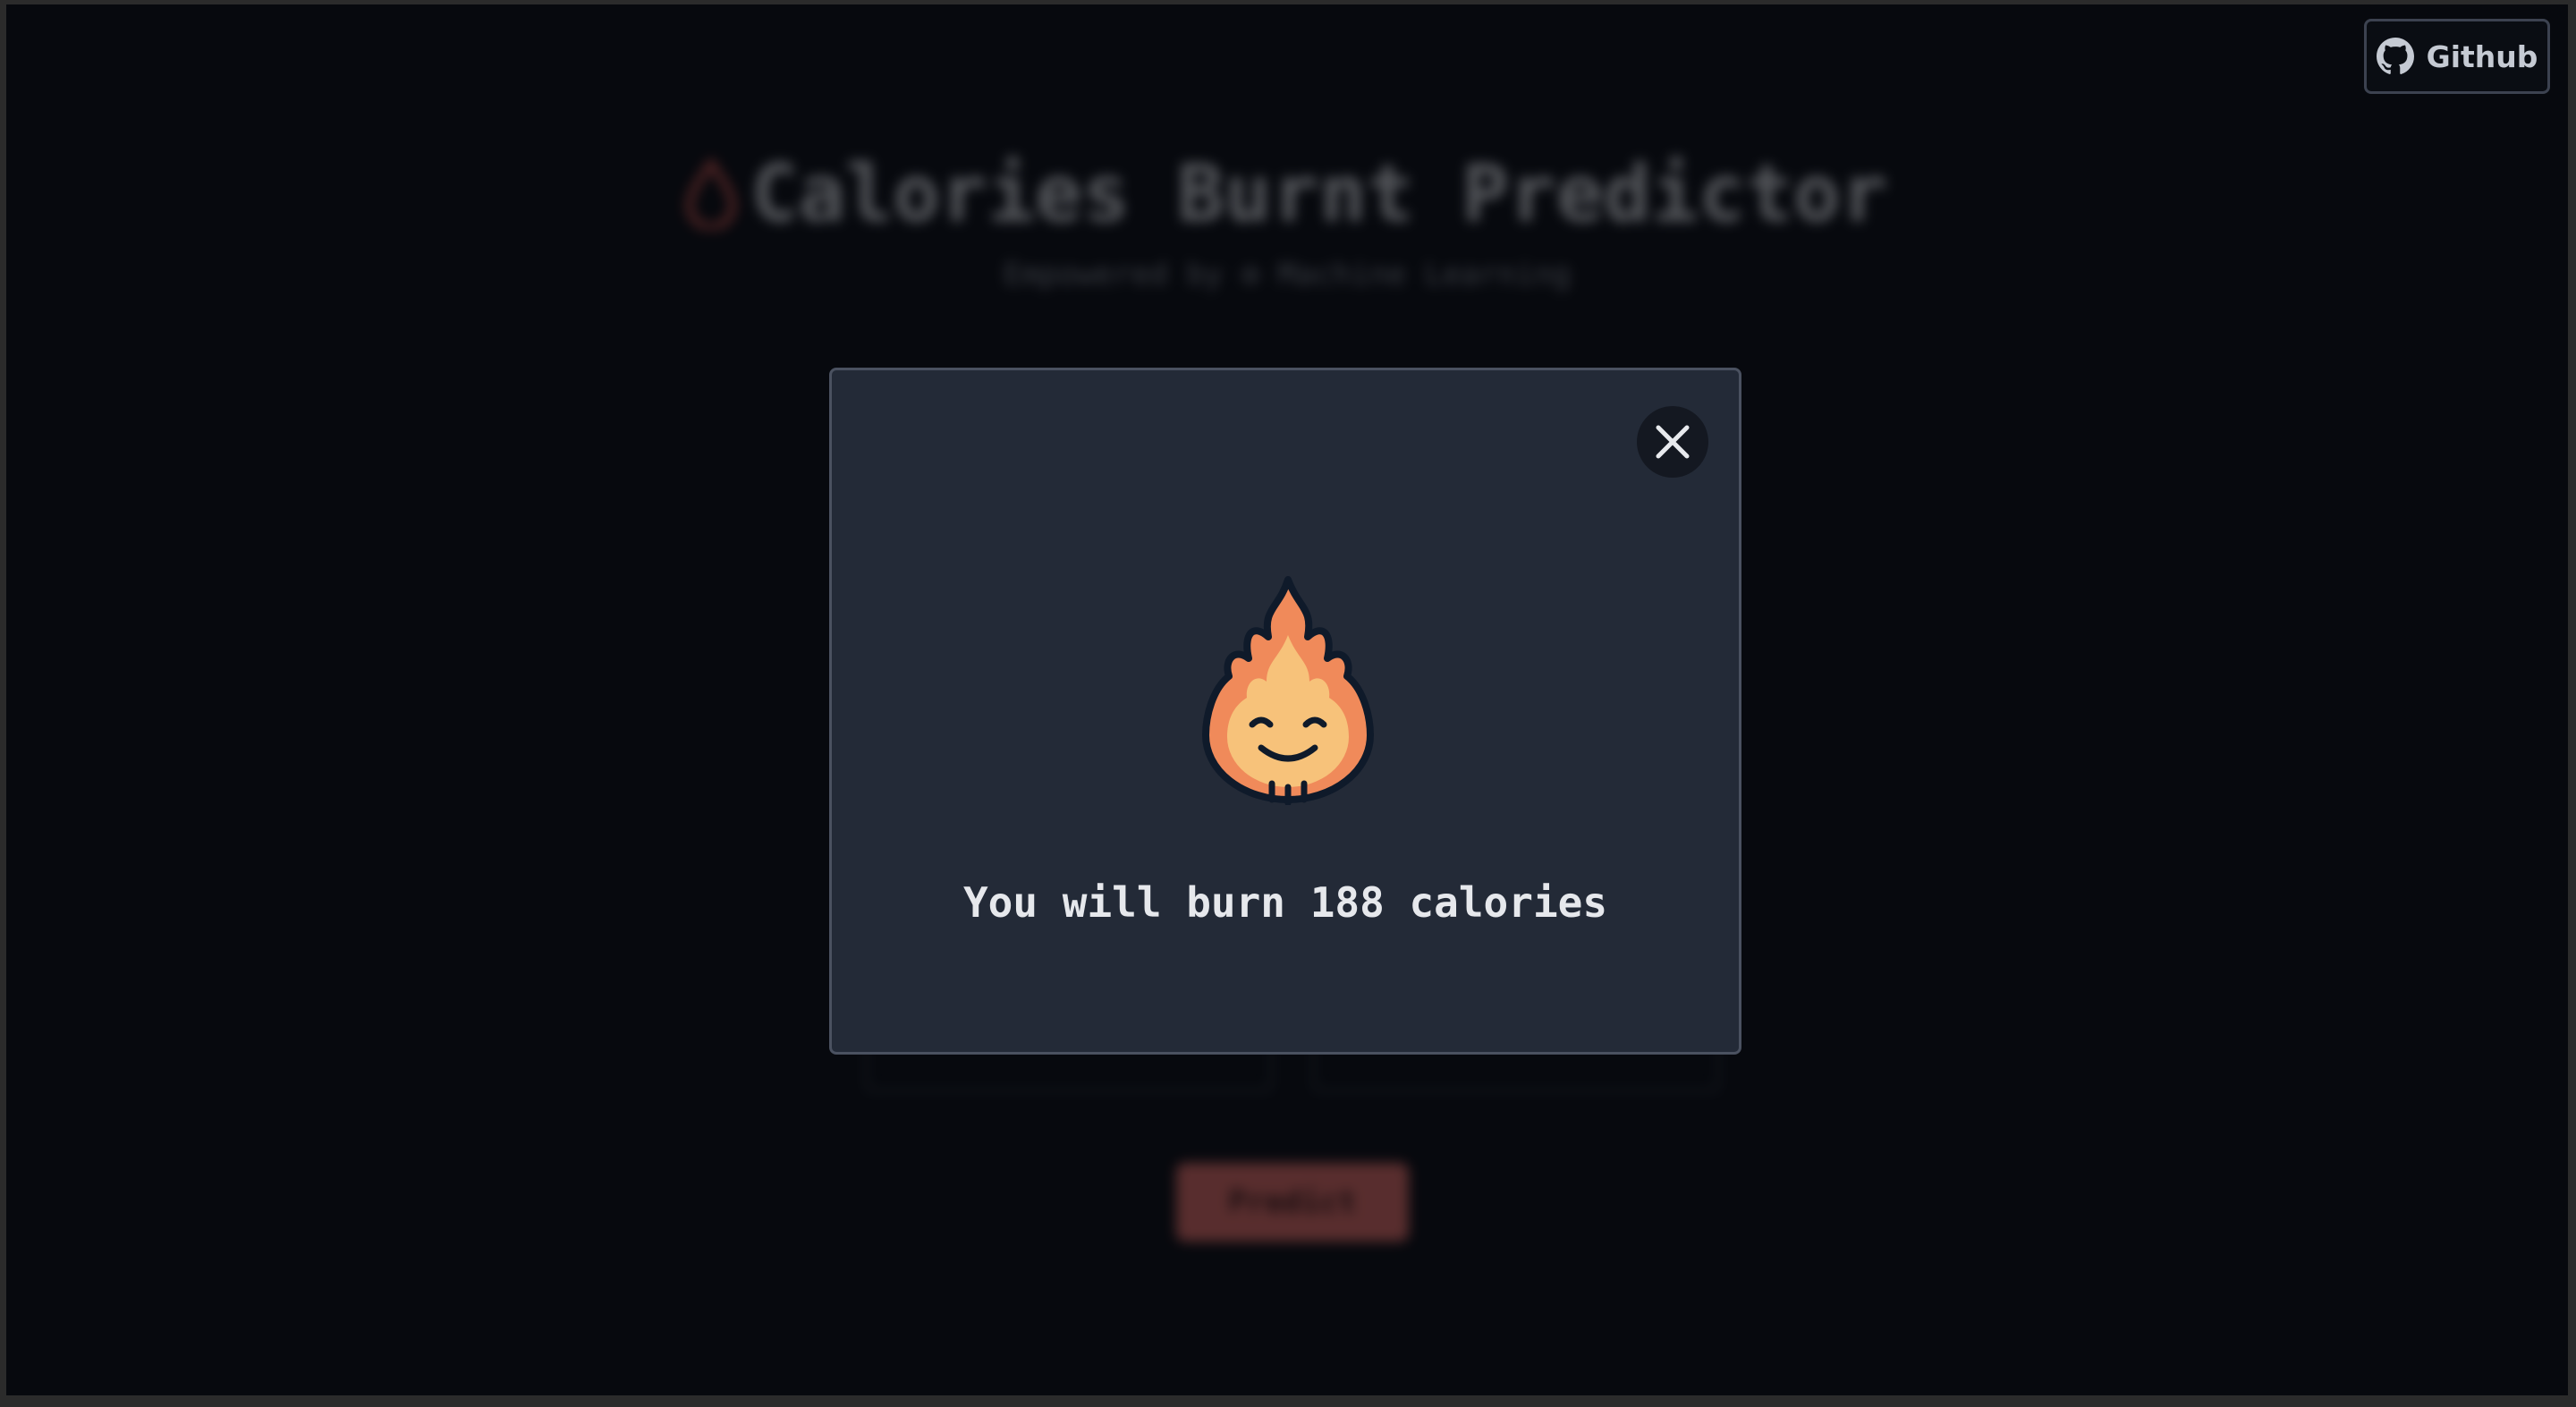 This screenshot has width=2576, height=1407. I want to click on flame-drop-icon, so click(711, 193).